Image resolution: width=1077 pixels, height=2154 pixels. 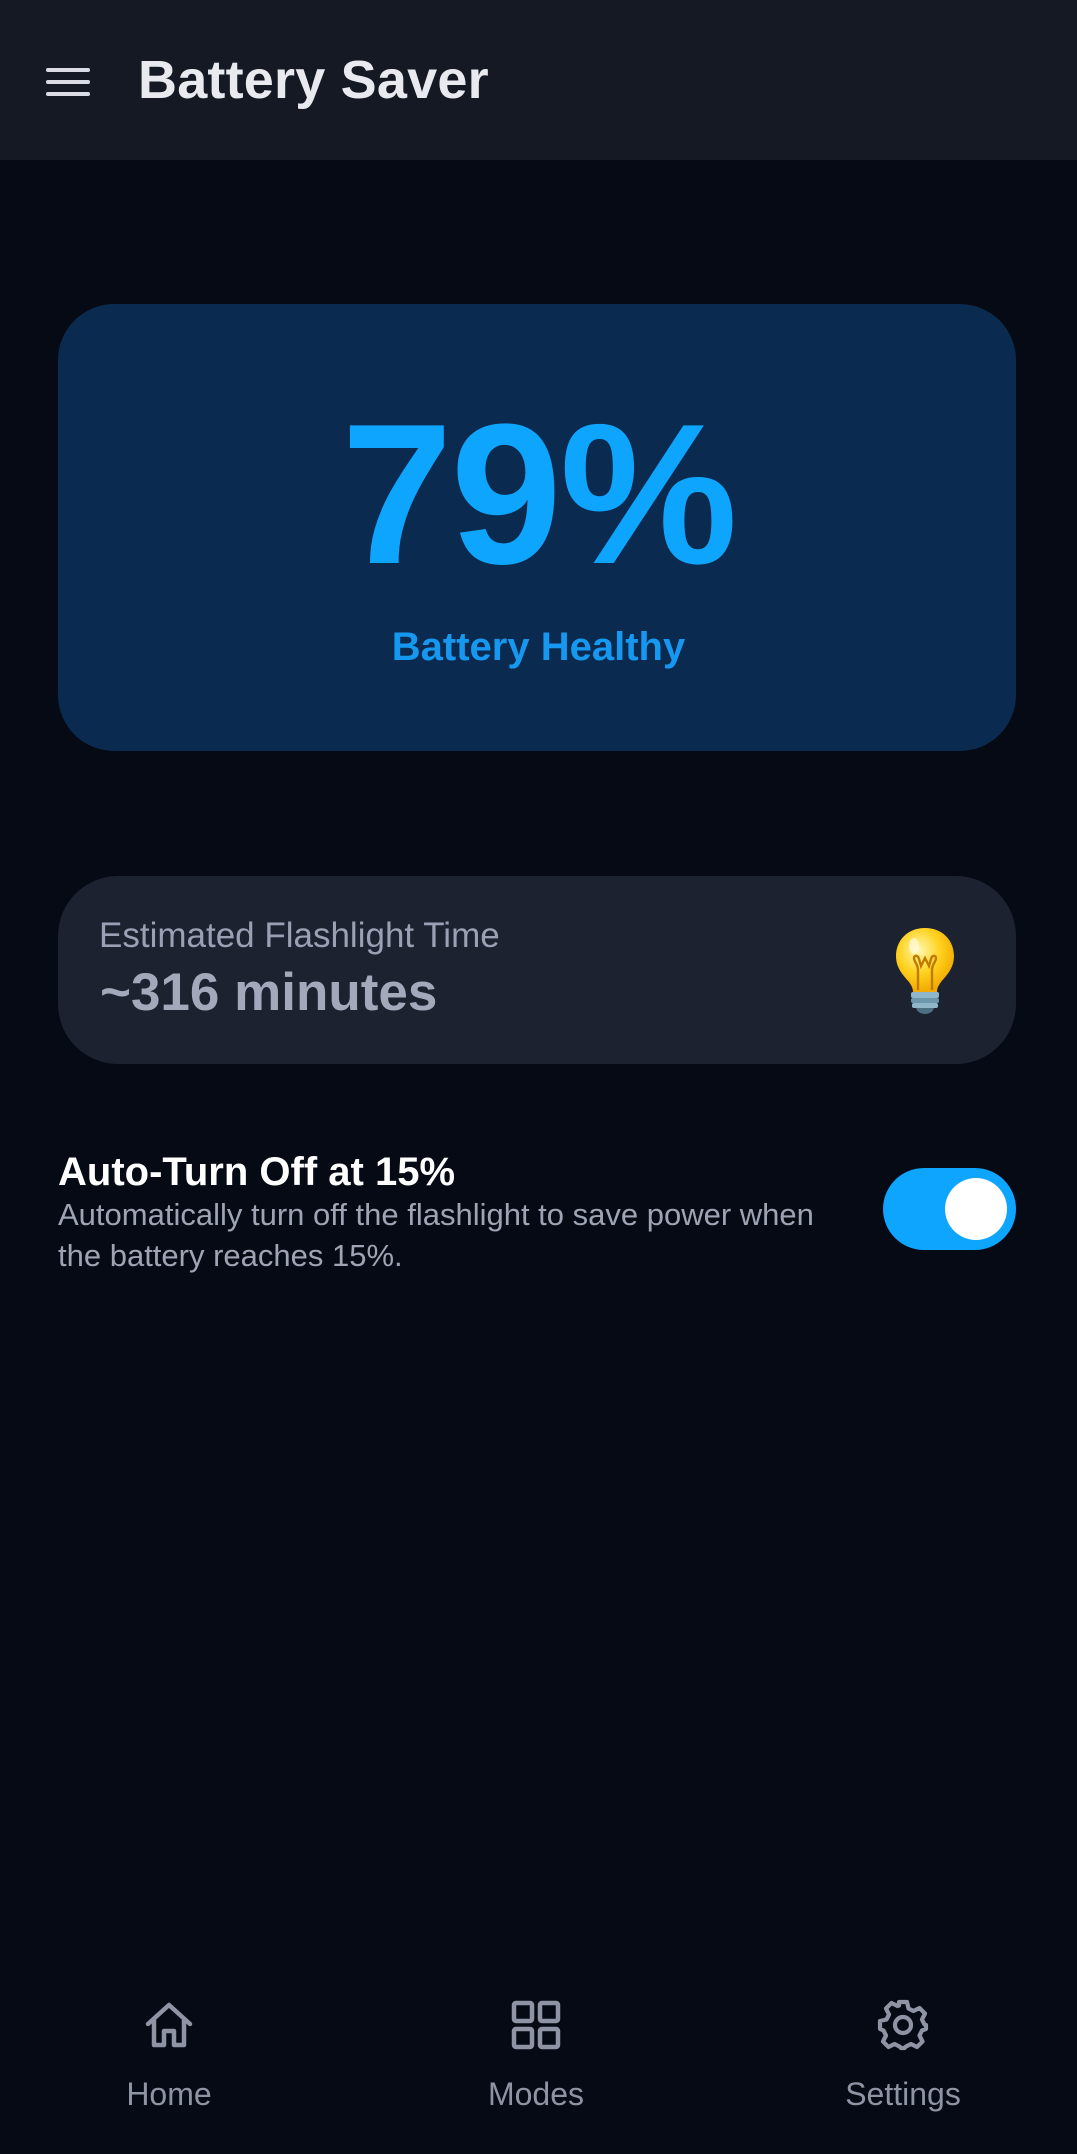 I want to click on auto-off-toggle, so click(x=949, y=1209).